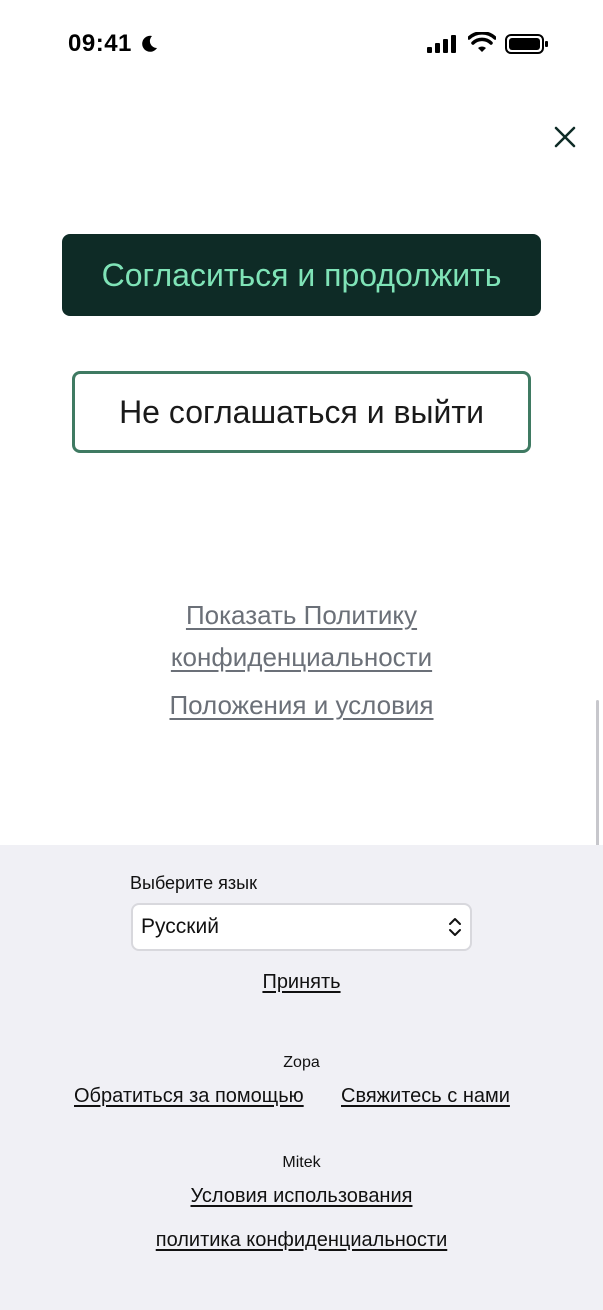 The width and height of the screenshot is (603, 1310). I want to click on close-button, so click(565, 137).